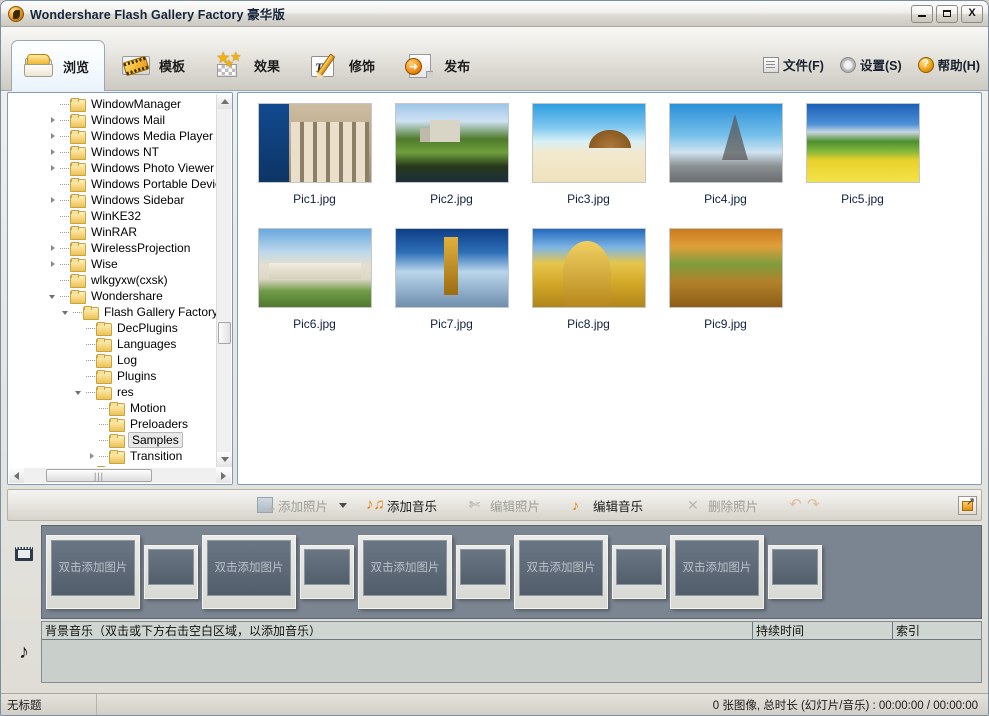 The height and width of the screenshot is (716, 989). What do you see at coordinates (90, 392) in the screenshot?
I see `tree-connector` at bounding box center [90, 392].